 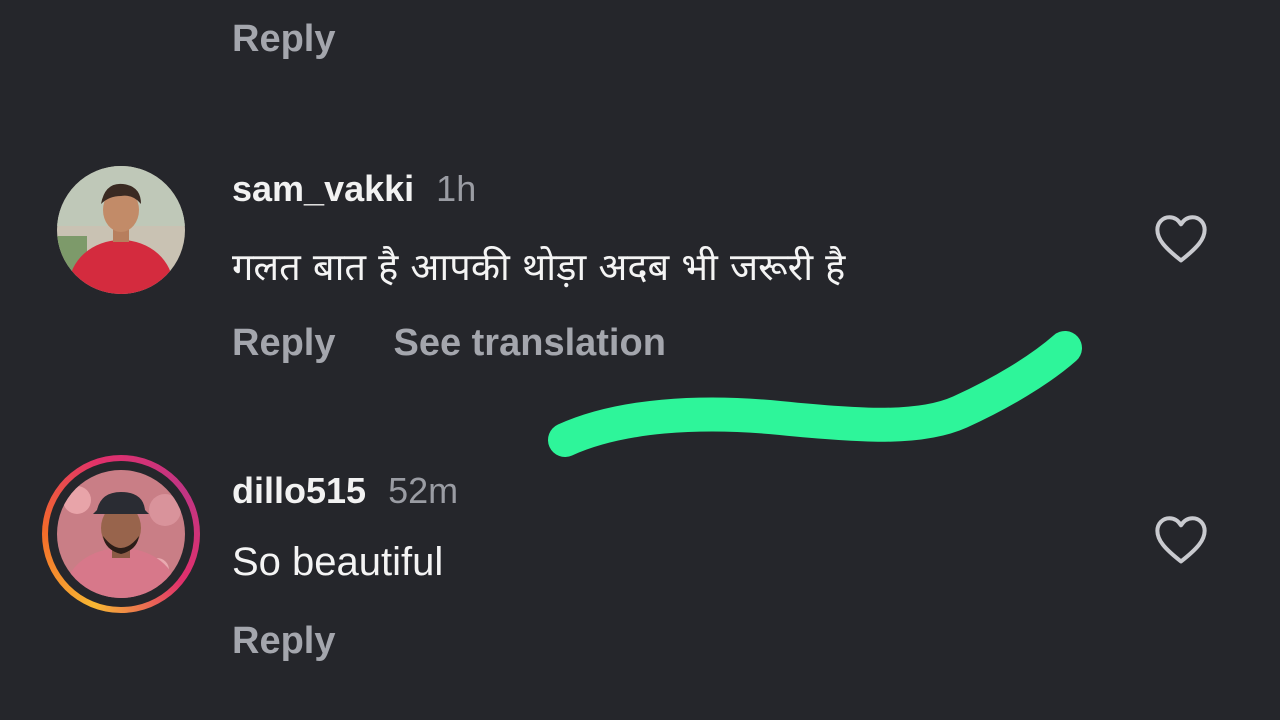 What do you see at coordinates (338, 562) in the screenshot?
I see `comment-text: So beautiful` at bounding box center [338, 562].